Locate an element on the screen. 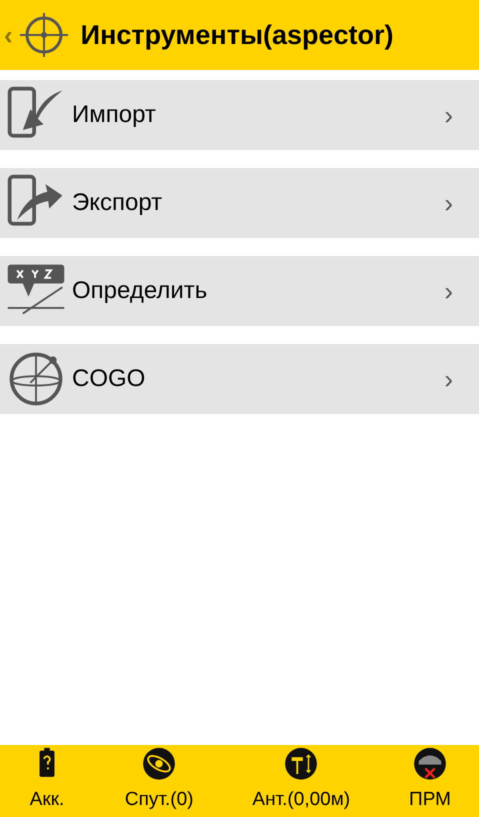 This screenshot has width=479, height=817. menu-item: COGO › is located at coordinates (239, 379).